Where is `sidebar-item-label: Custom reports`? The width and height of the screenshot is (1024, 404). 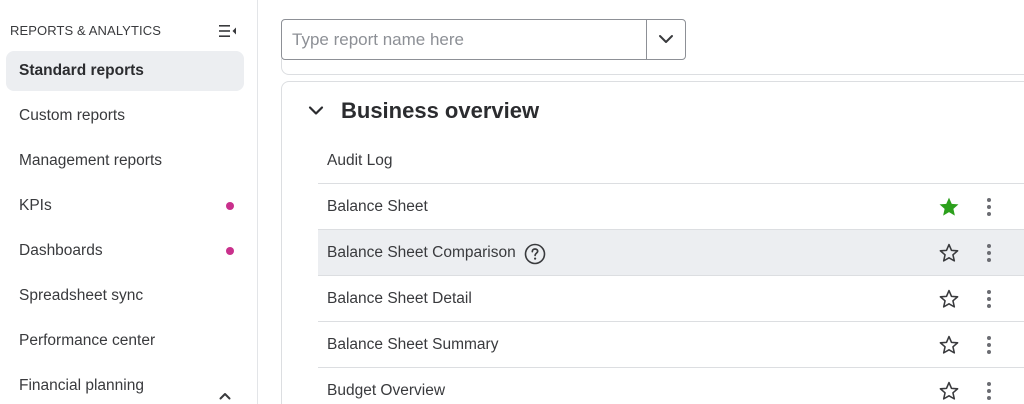
sidebar-item-label: Custom reports is located at coordinates (72, 115).